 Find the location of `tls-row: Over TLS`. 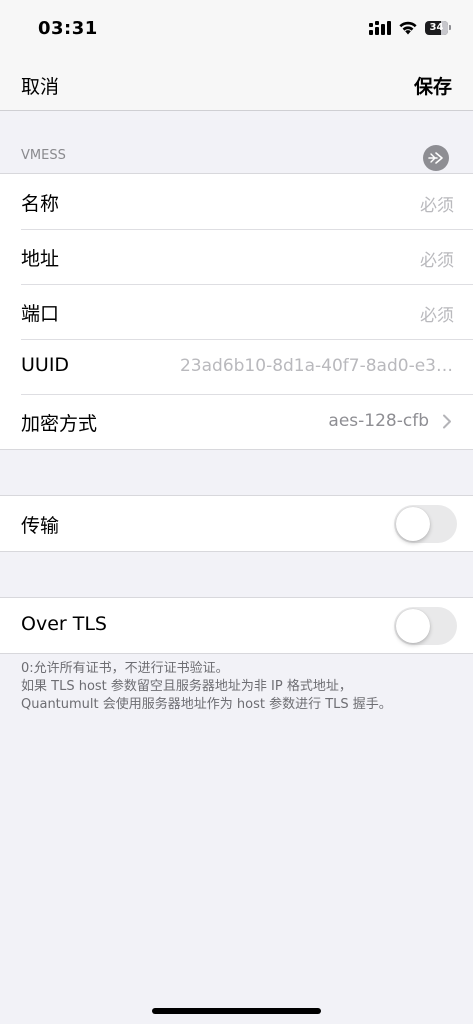

tls-row: Over TLS is located at coordinates (236, 625).